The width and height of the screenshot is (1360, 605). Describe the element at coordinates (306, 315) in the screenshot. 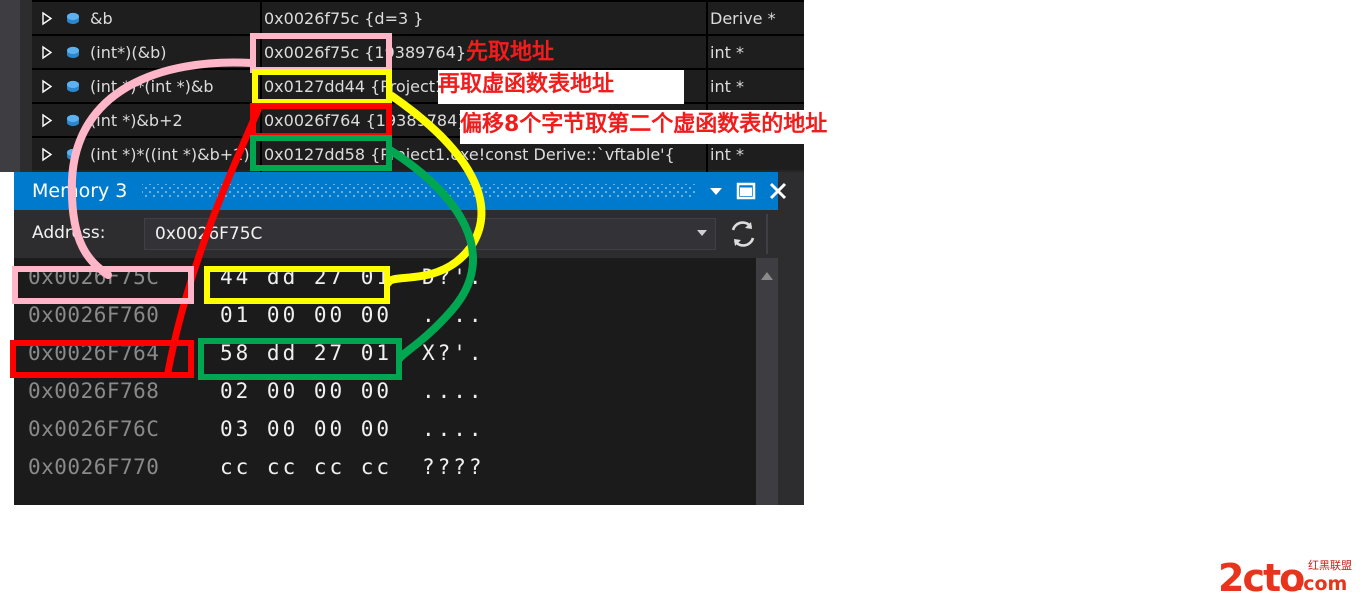

I see `memory-hex: 01 00 00 00` at that location.